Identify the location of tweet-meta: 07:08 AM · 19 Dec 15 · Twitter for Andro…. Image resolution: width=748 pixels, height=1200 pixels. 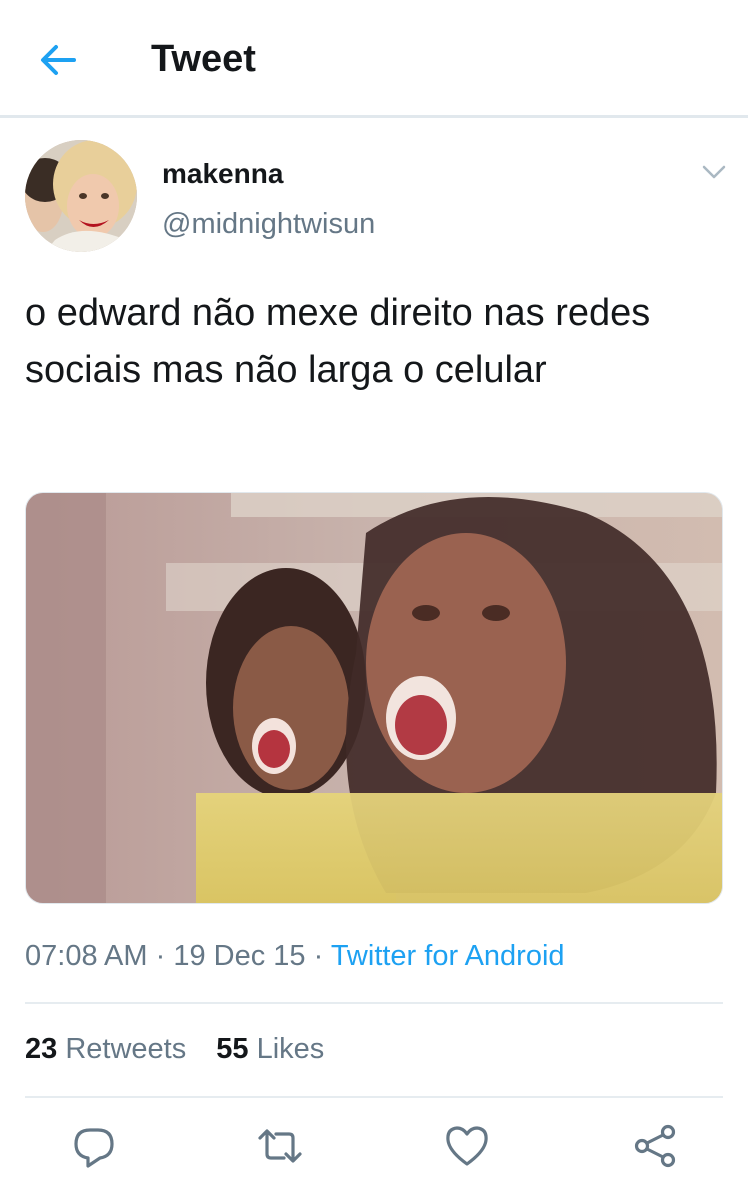
(295, 956).